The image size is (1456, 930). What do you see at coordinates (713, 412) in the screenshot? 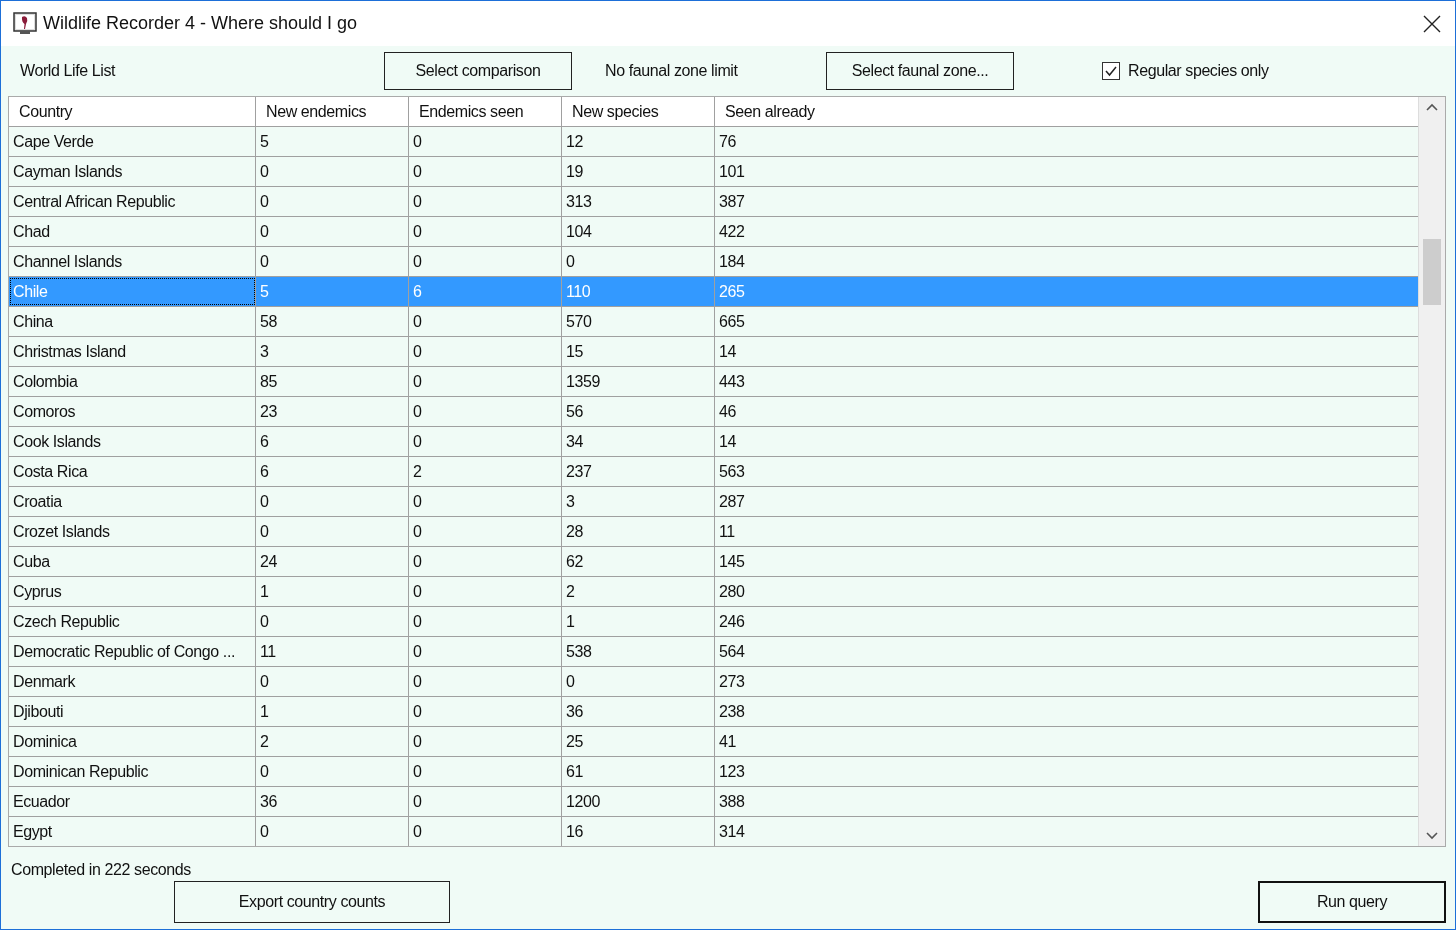
I see `table-row: Comoros 23 0 56 46` at bounding box center [713, 412].